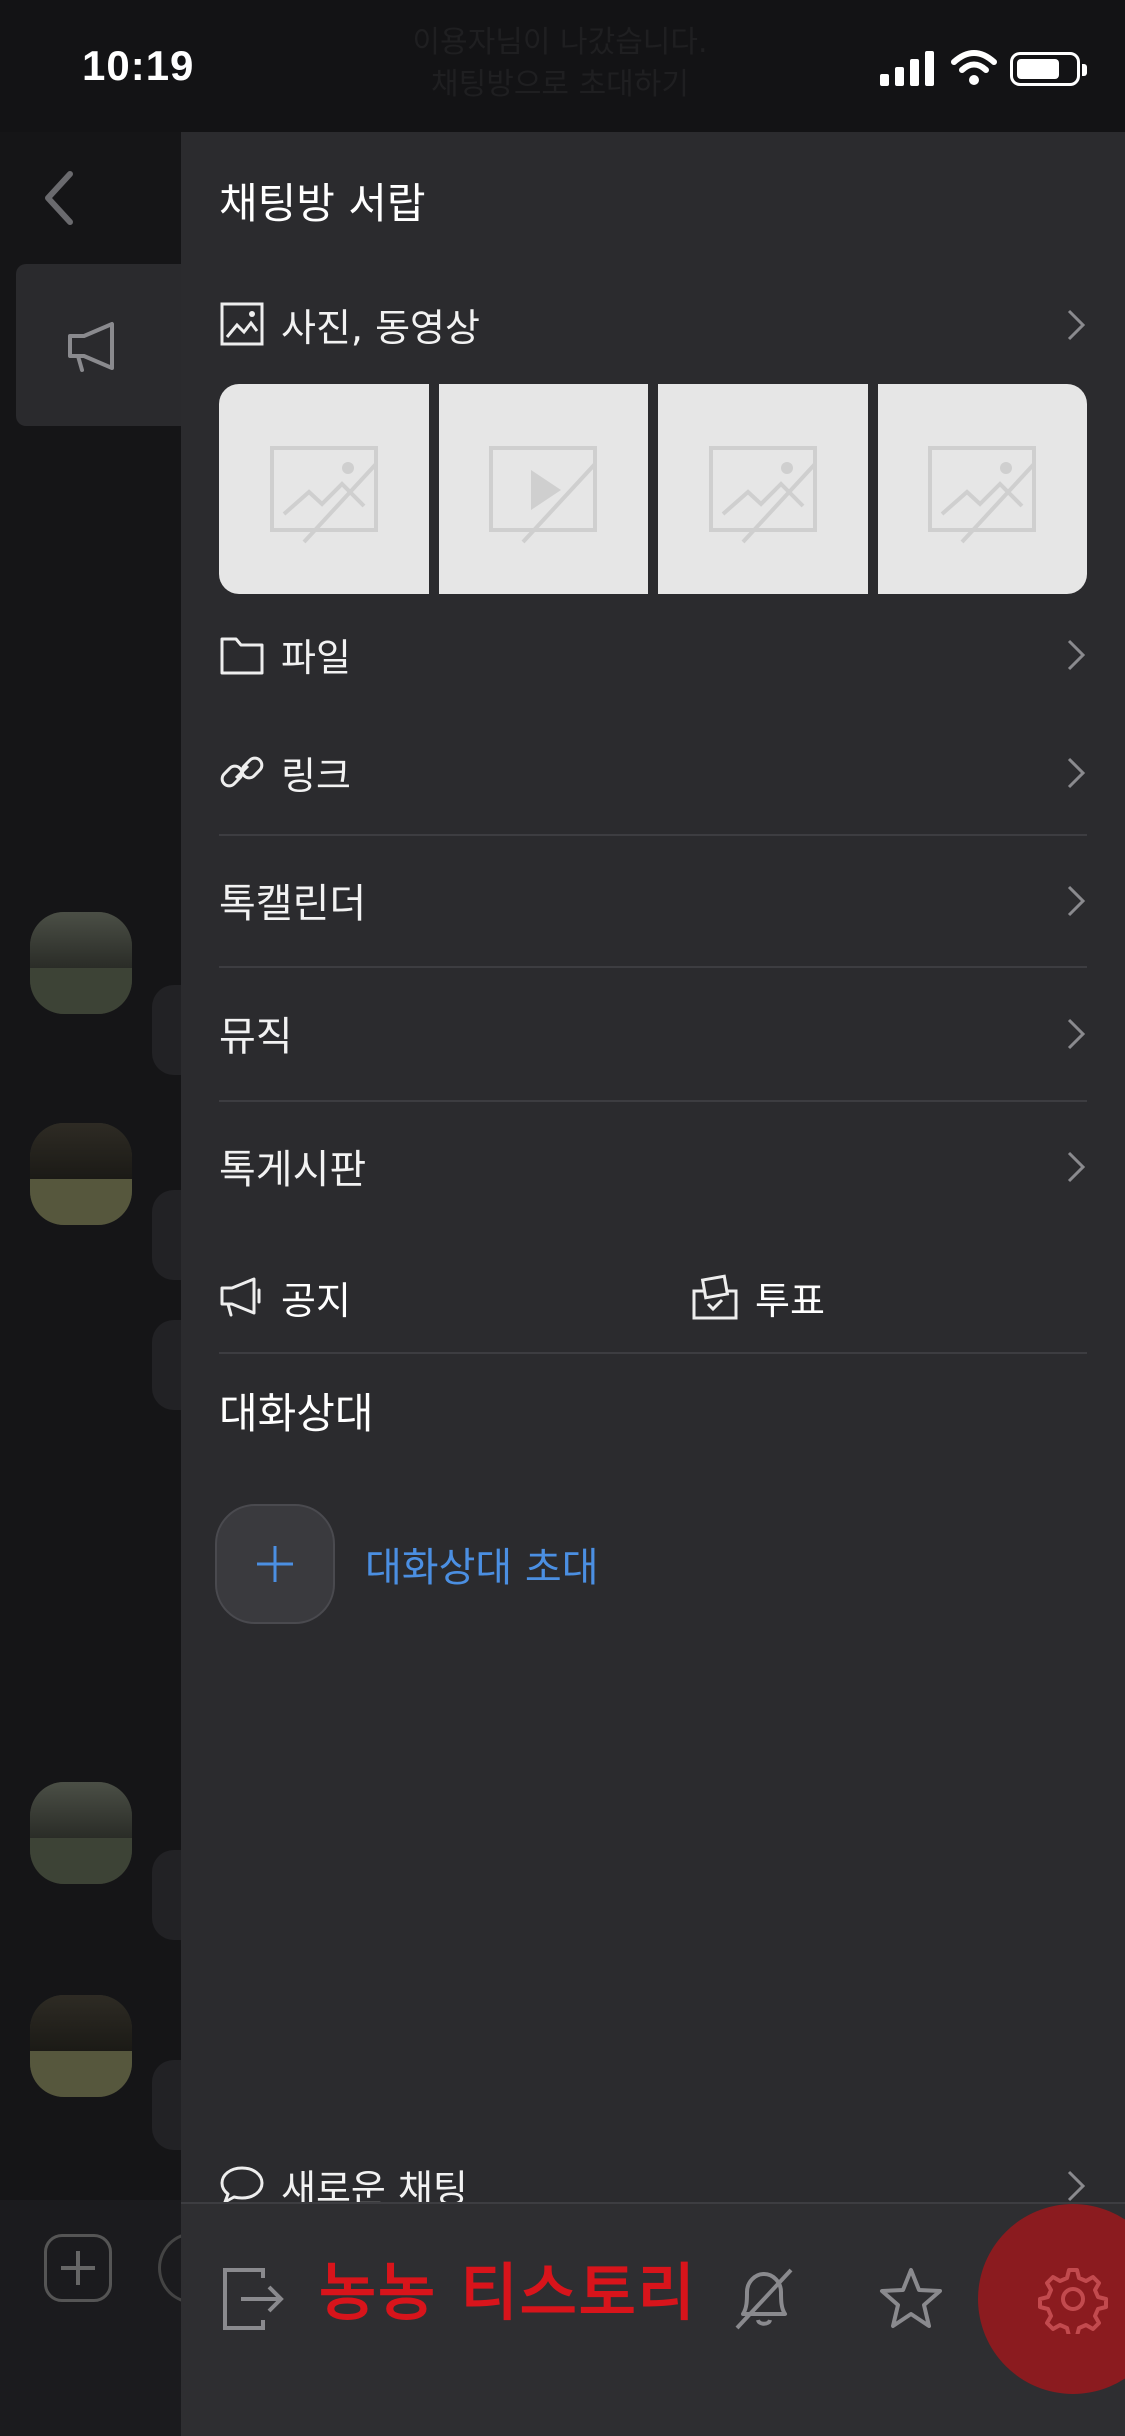 The height and width of the screenshot is (2436, 1125). I want to click on media-row: 사진, 동영상, so click(653, 324).